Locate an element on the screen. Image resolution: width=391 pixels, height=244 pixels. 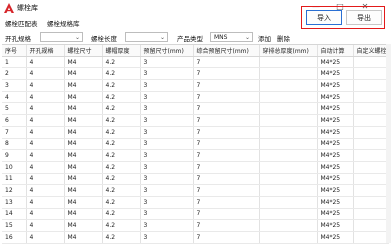
col-header-hole-spec: 开孔规格 is located at coordinates (45, 51).